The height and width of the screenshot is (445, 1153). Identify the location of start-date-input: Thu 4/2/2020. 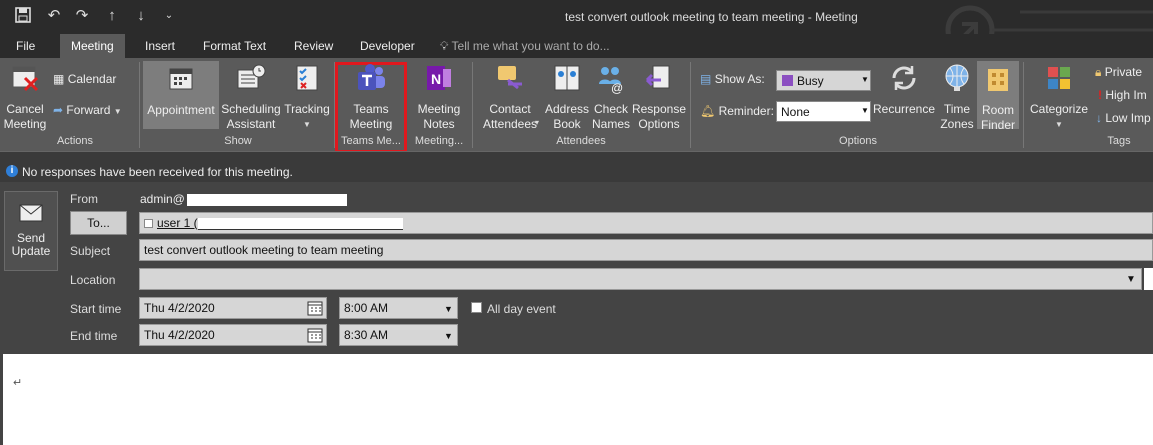
(233, 308).